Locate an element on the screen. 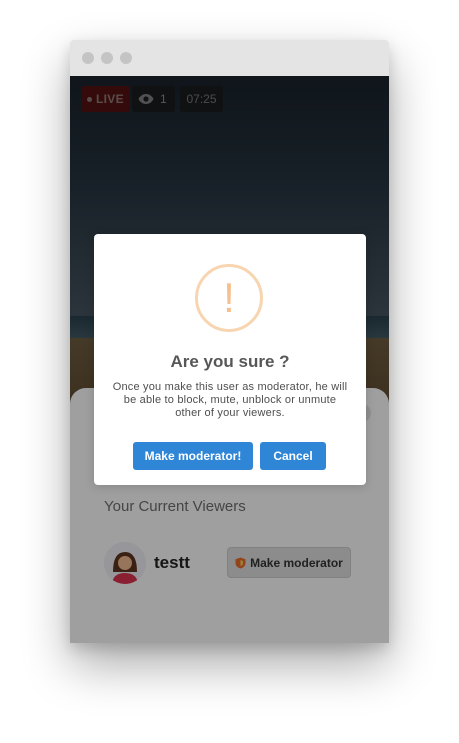 The height and width of the screenshot is (743, 459). warning-icon-glyph: ! is located at coordinates (229, 297).